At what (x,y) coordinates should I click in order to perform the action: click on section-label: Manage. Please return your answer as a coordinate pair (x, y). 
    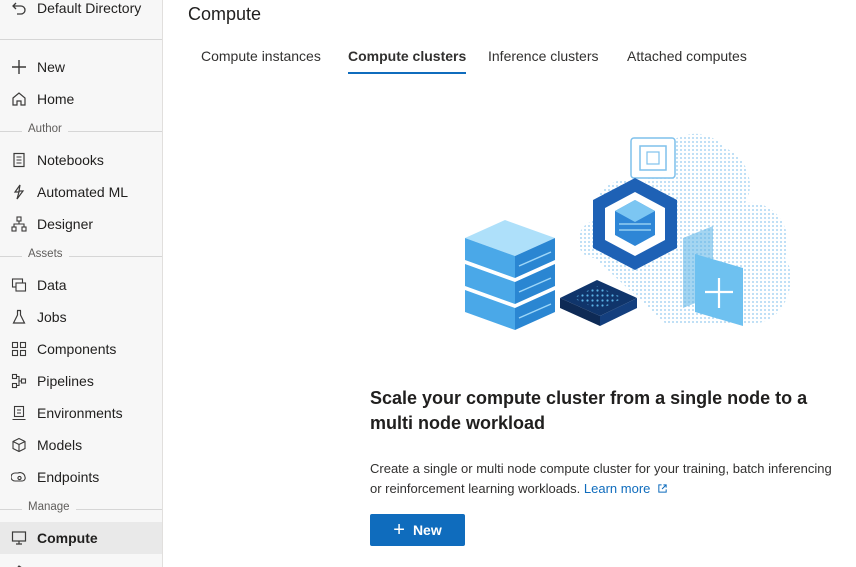
    Looking at the image, I should click on (49, 507).